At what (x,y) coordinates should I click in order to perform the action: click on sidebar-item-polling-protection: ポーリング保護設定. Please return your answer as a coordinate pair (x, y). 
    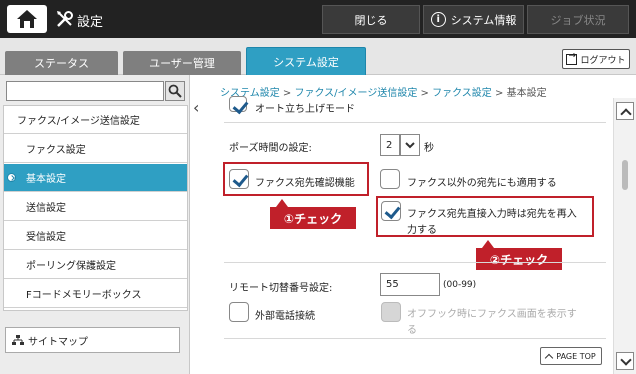
    Looking at the image, I should click on (95, 265).